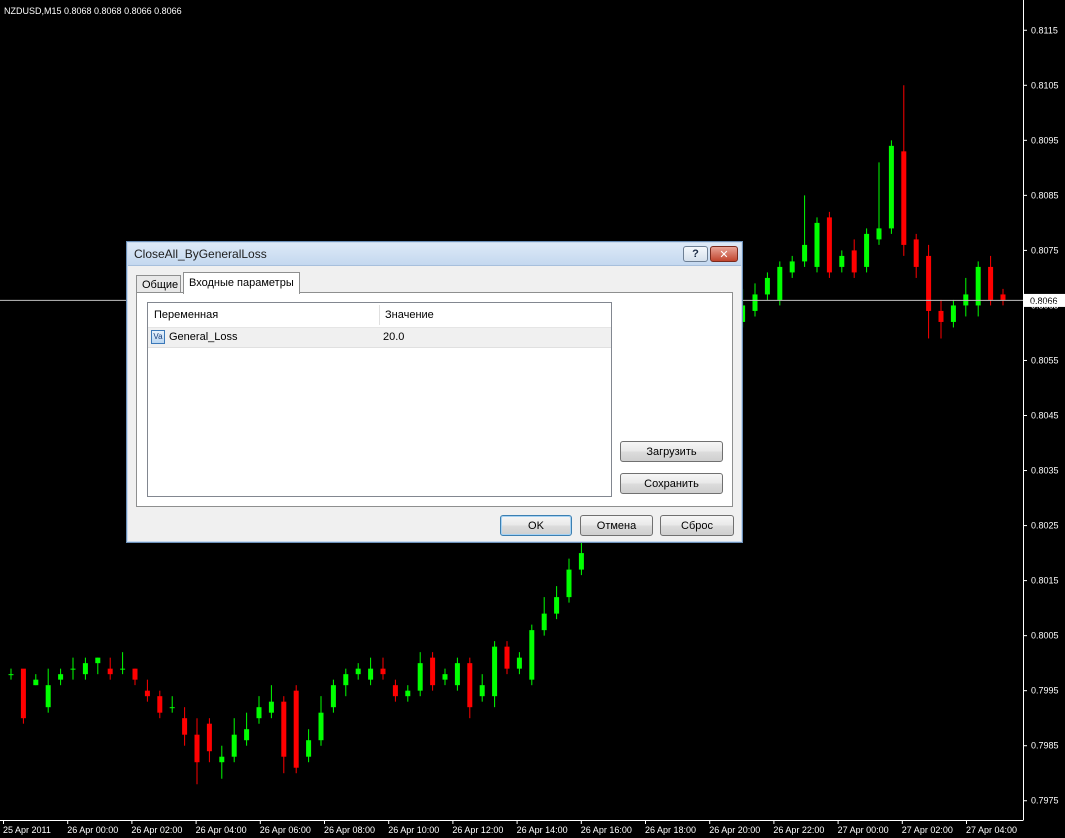  Describe the element at coordinates (1045, 581) in the screenshot. I see `price-tick-label: 0.8015` at that location.